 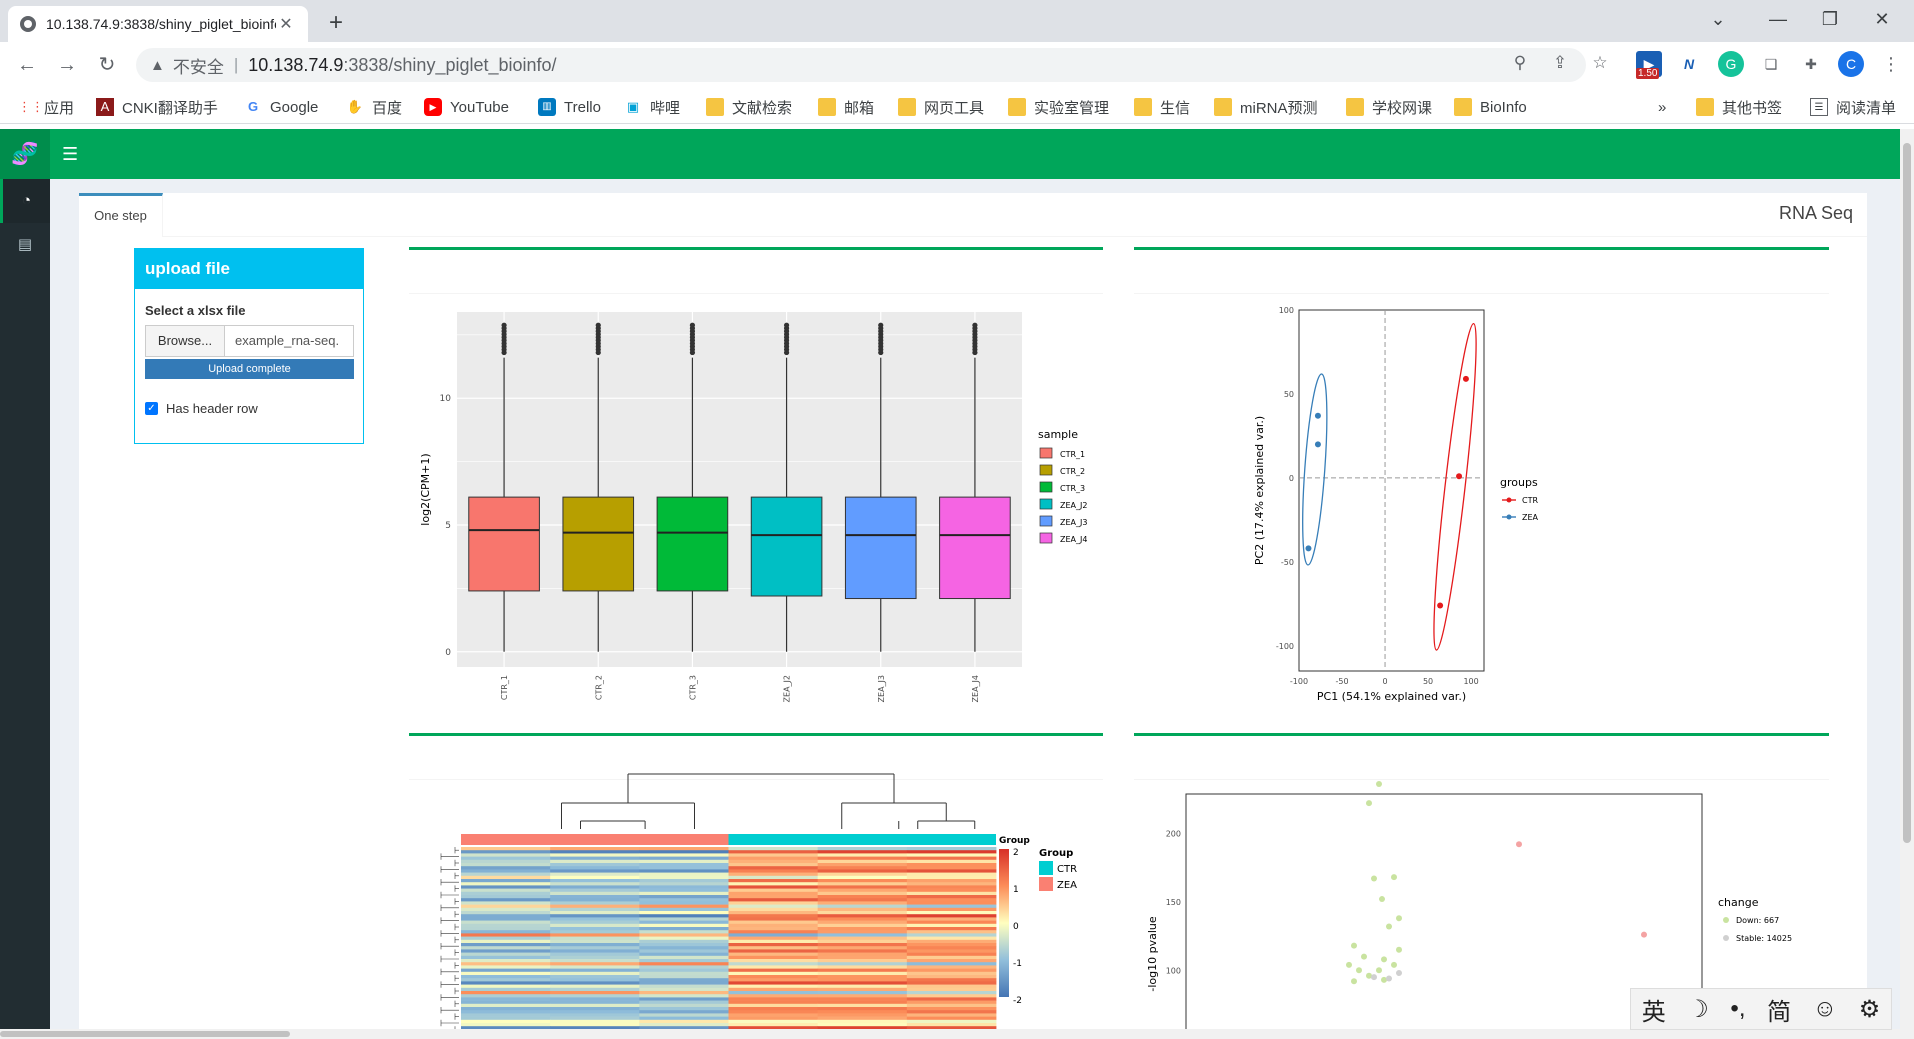 I want to click on bookmark-folder: miRNA预测, so click(x=1266, y=107).